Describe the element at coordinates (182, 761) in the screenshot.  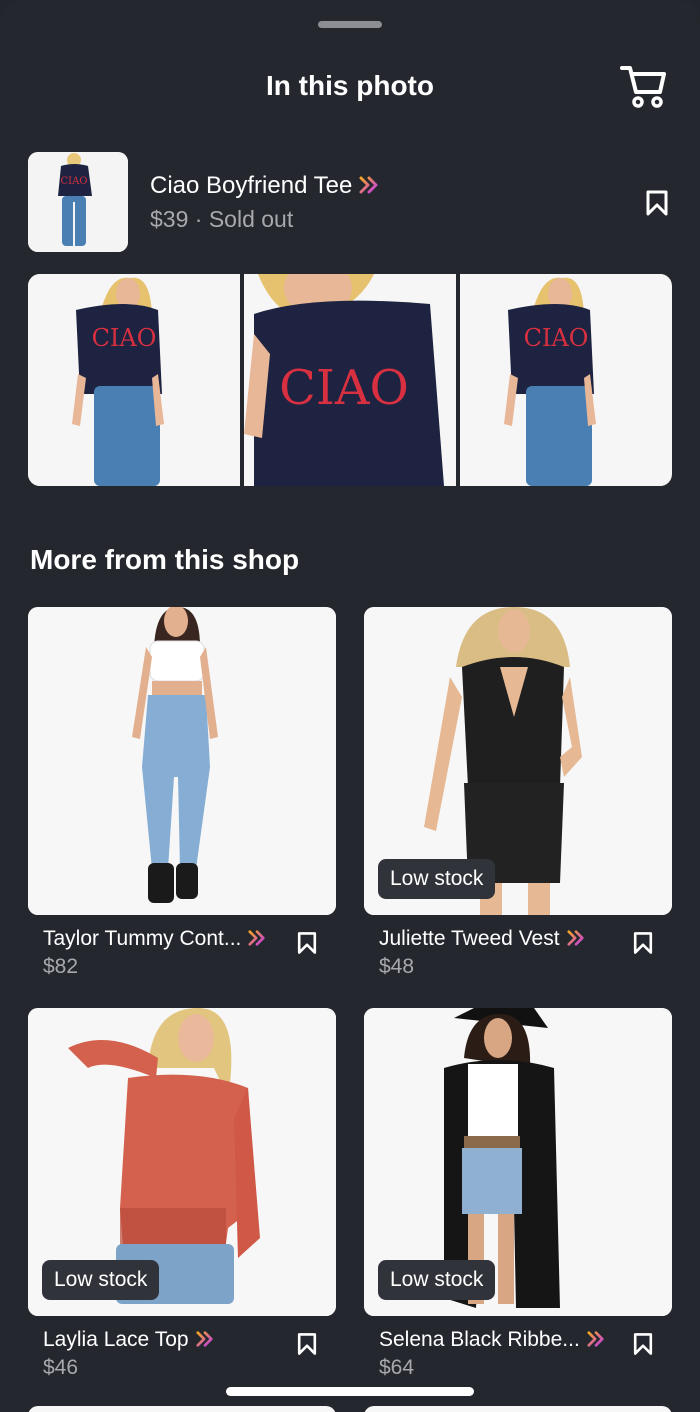
I see `product-card-image` at that location.